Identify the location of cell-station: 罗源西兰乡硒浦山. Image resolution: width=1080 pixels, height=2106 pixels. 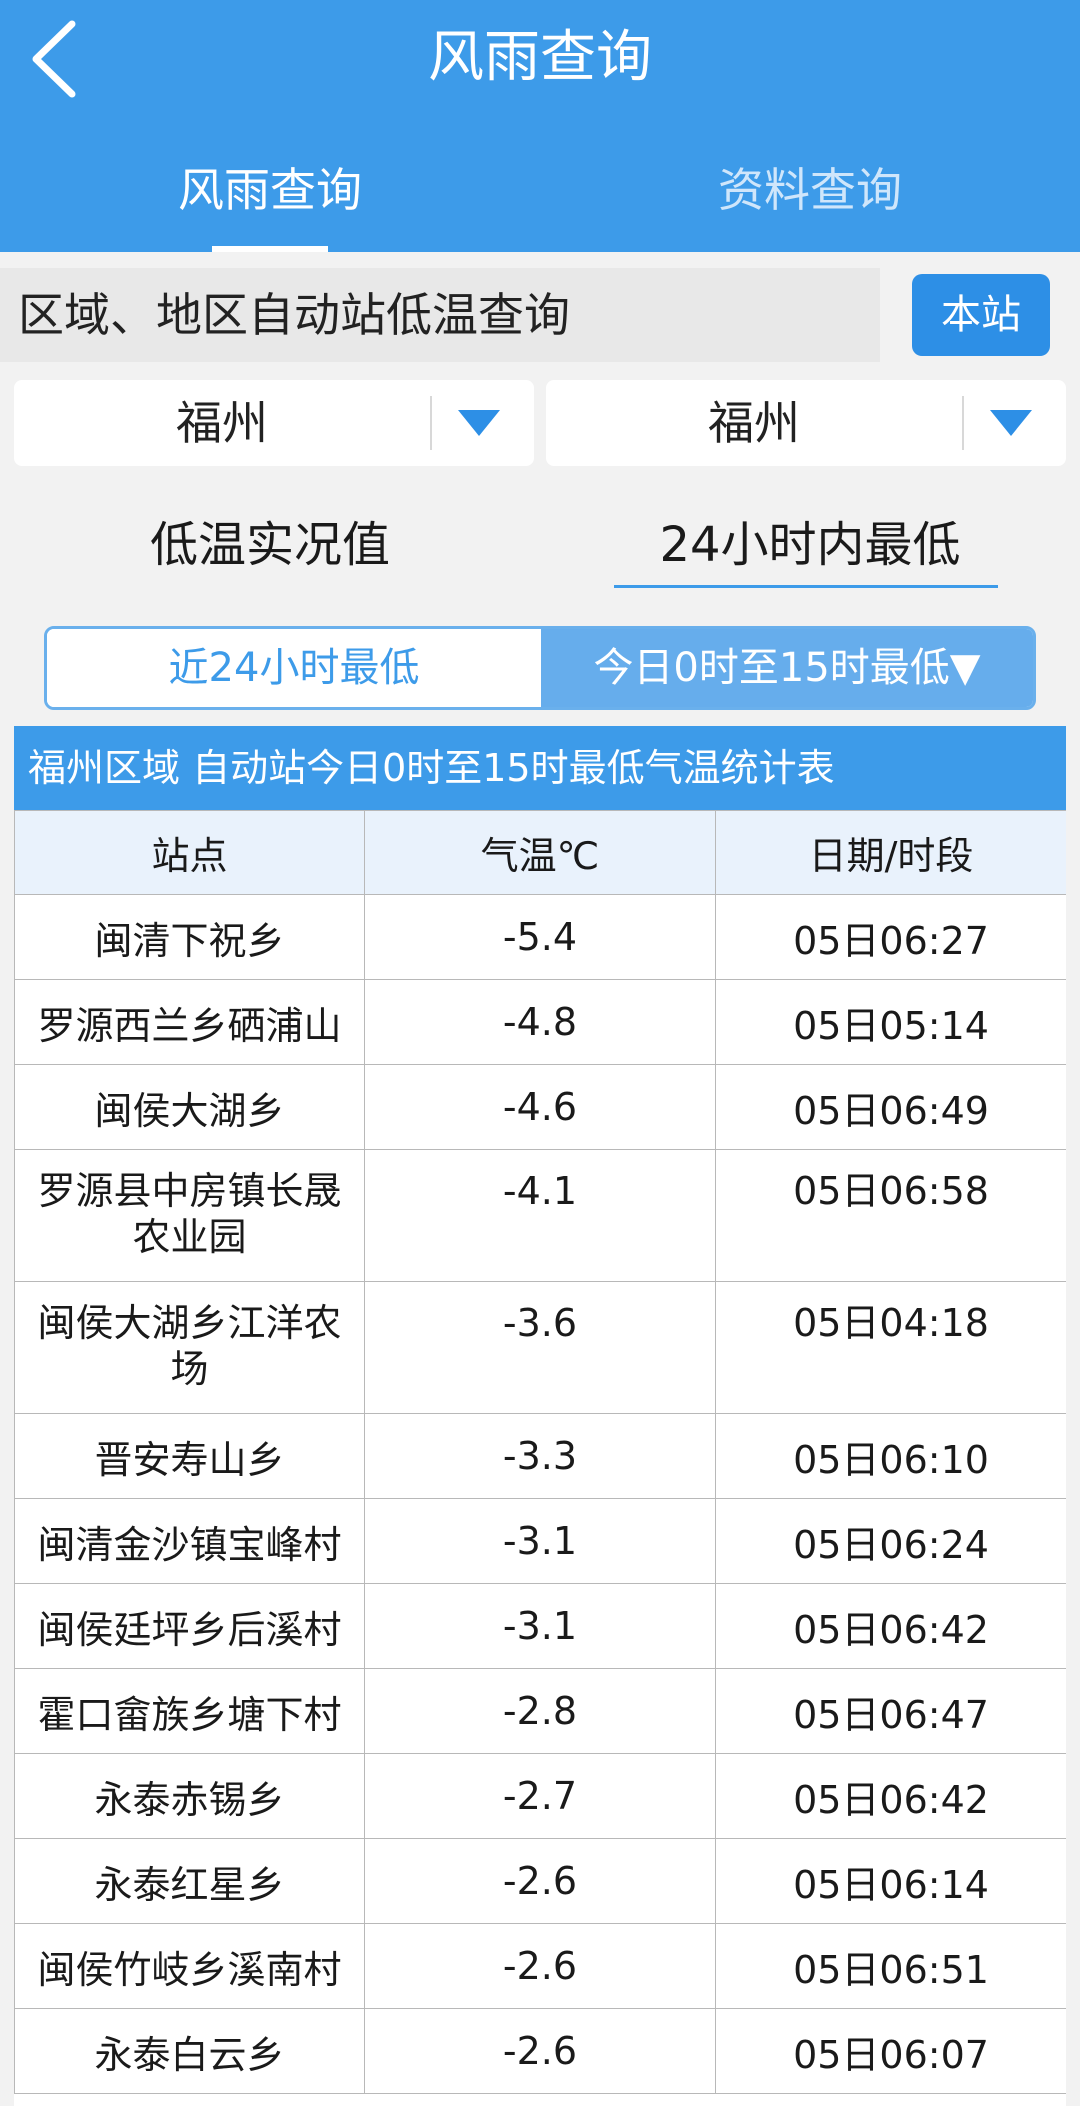
(189, 1022).